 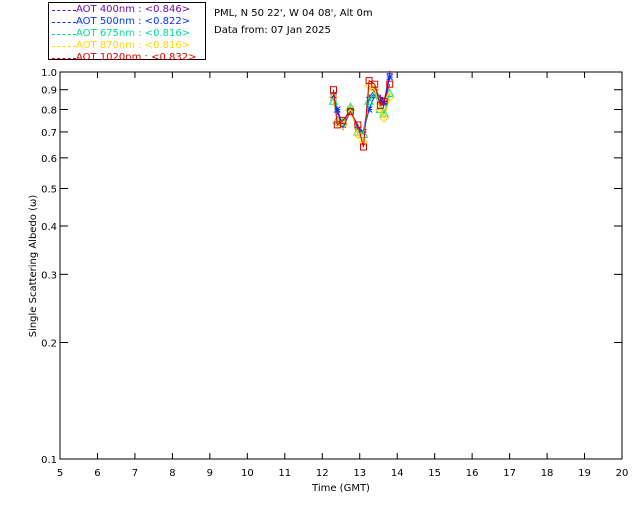 What do you see at coordinates (472, 473) in the screenshot?
I see `x-tick-label: 16` at bounding box center [472, 473].